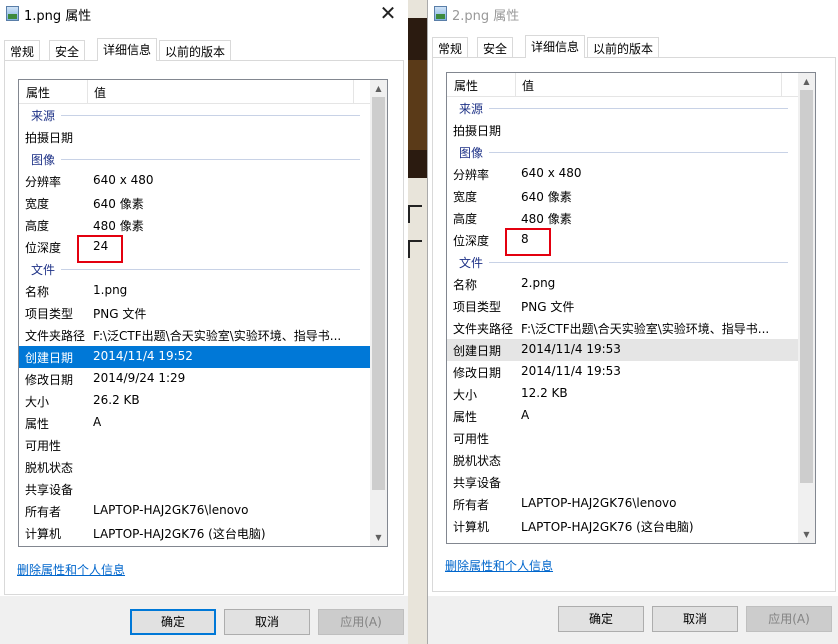 This screenshot has height=644, width=838. I want to click on property-row: 位深度 8, so click(622, 240).